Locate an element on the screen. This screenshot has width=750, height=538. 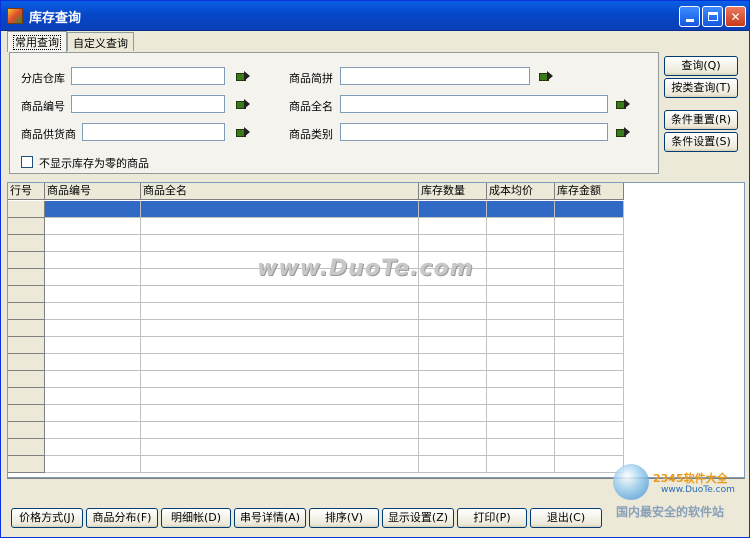
minimize-button is located at coordinates (689, 16).